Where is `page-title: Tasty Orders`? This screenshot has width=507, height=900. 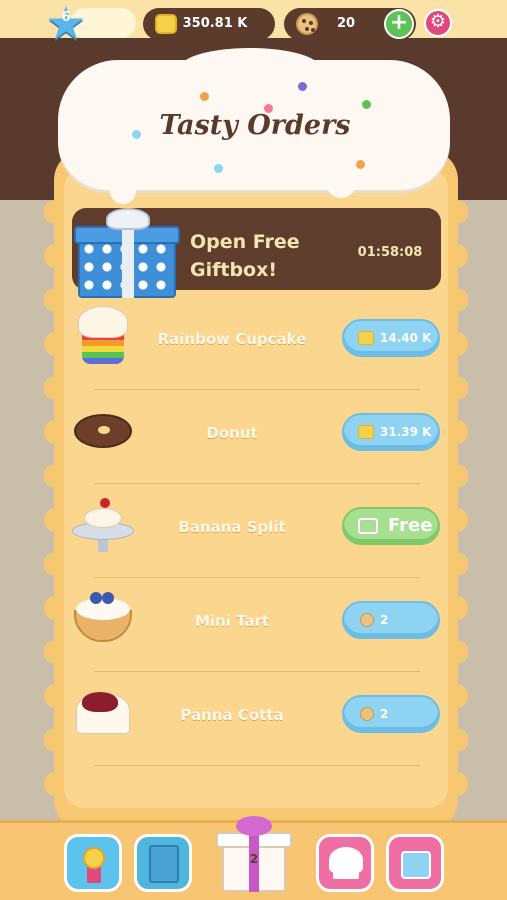
page-title: Tasty Orders is located at coordinates (255, 125).